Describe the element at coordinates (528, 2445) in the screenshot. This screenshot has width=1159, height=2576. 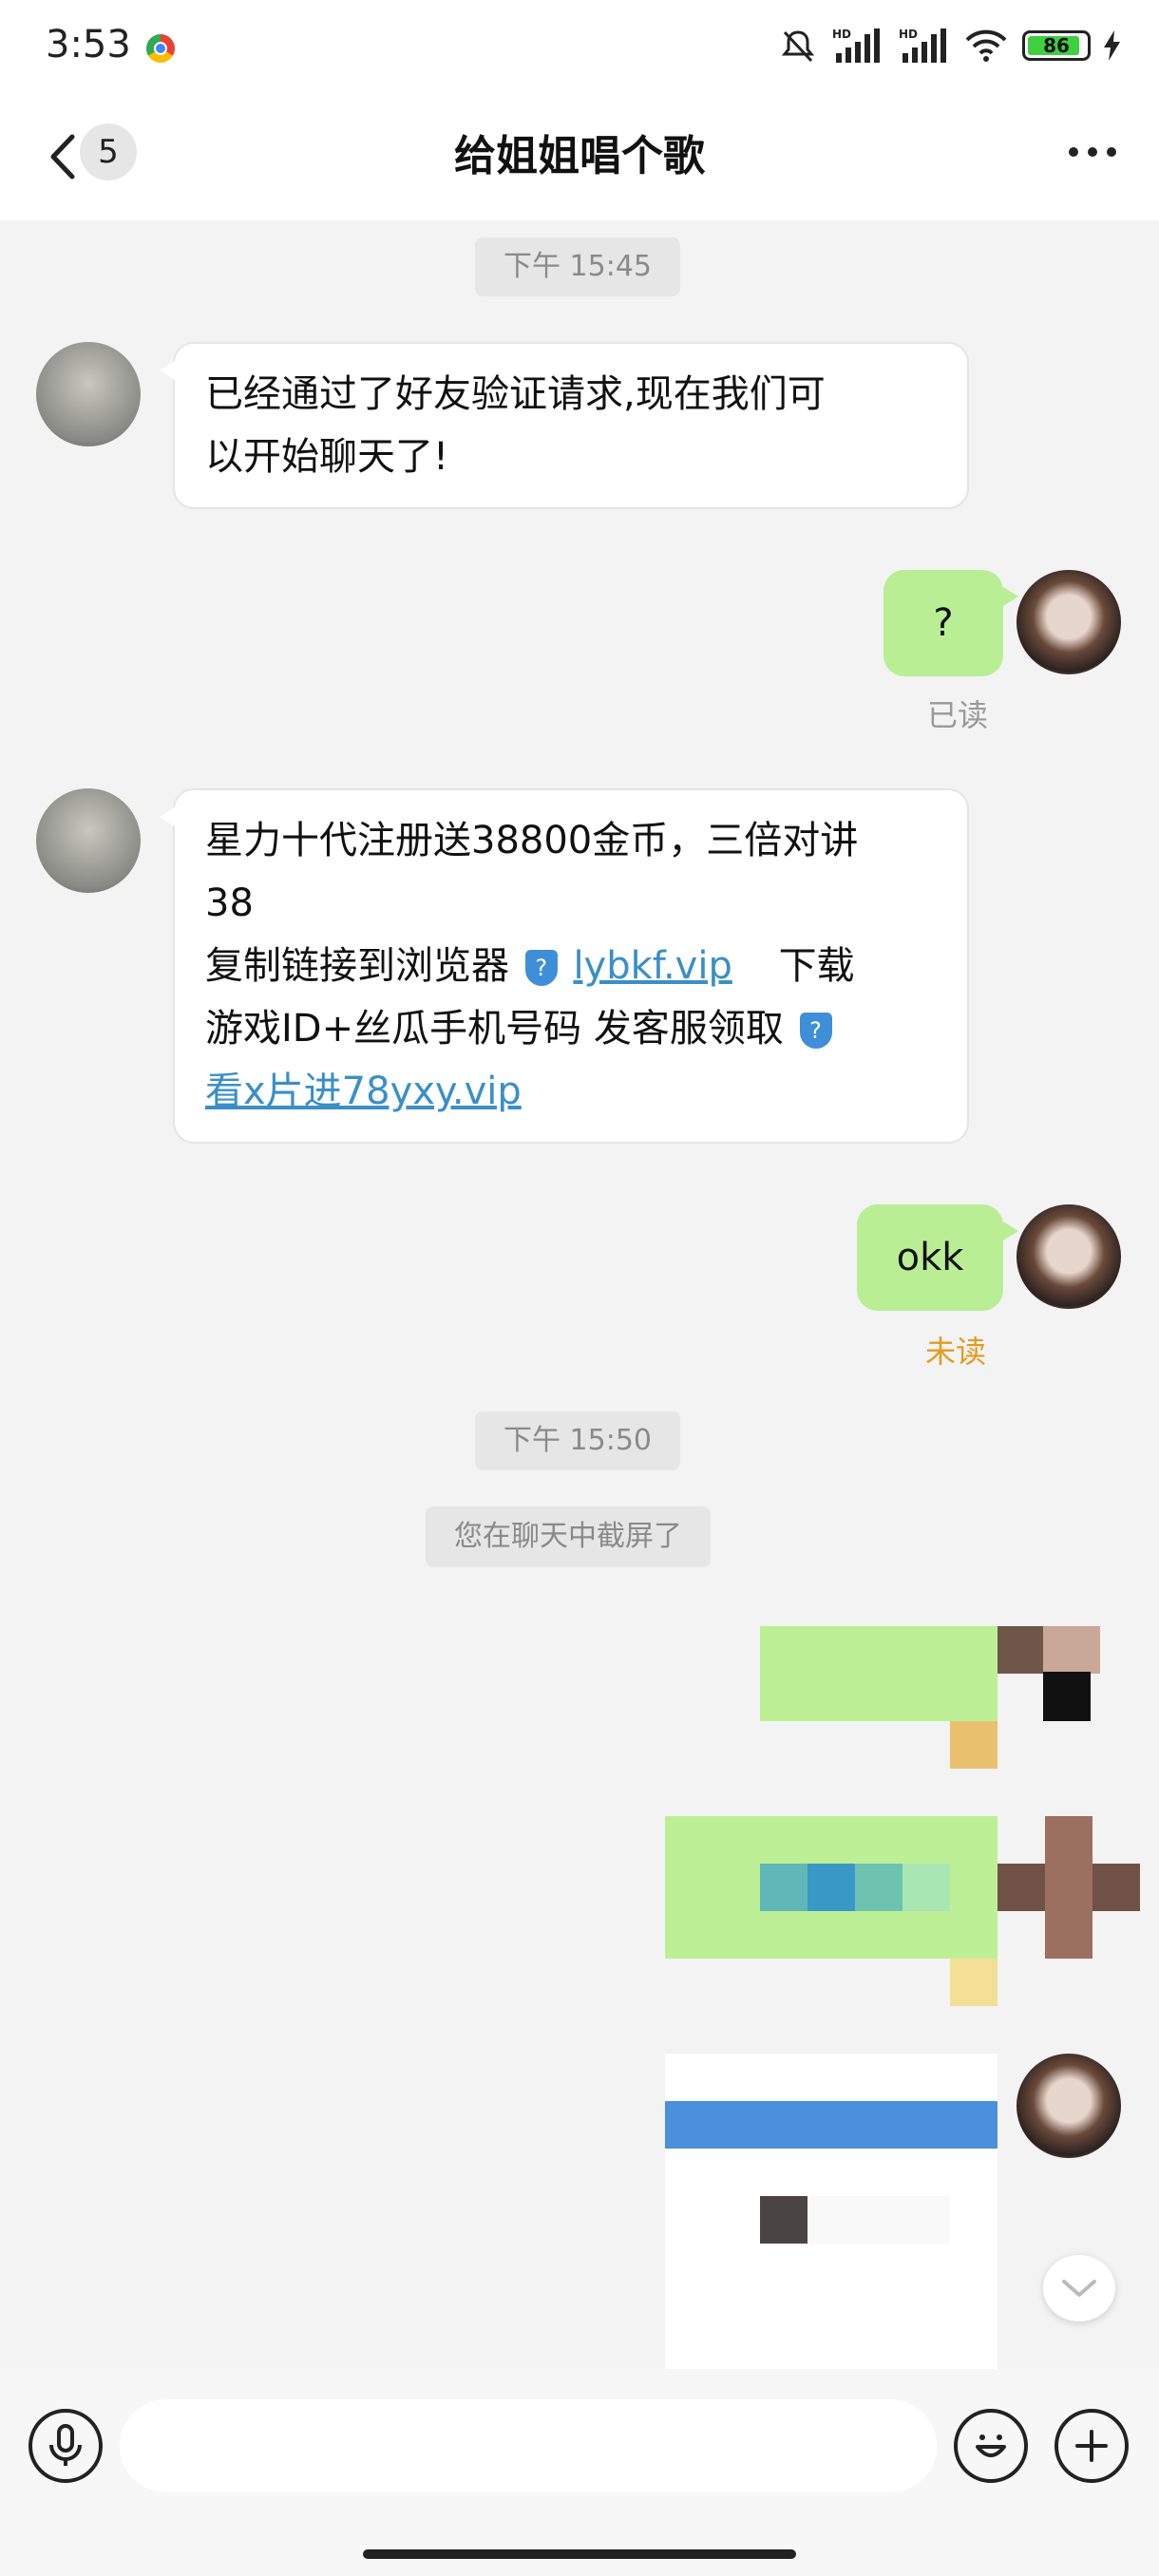
I see `message-input` at that location.